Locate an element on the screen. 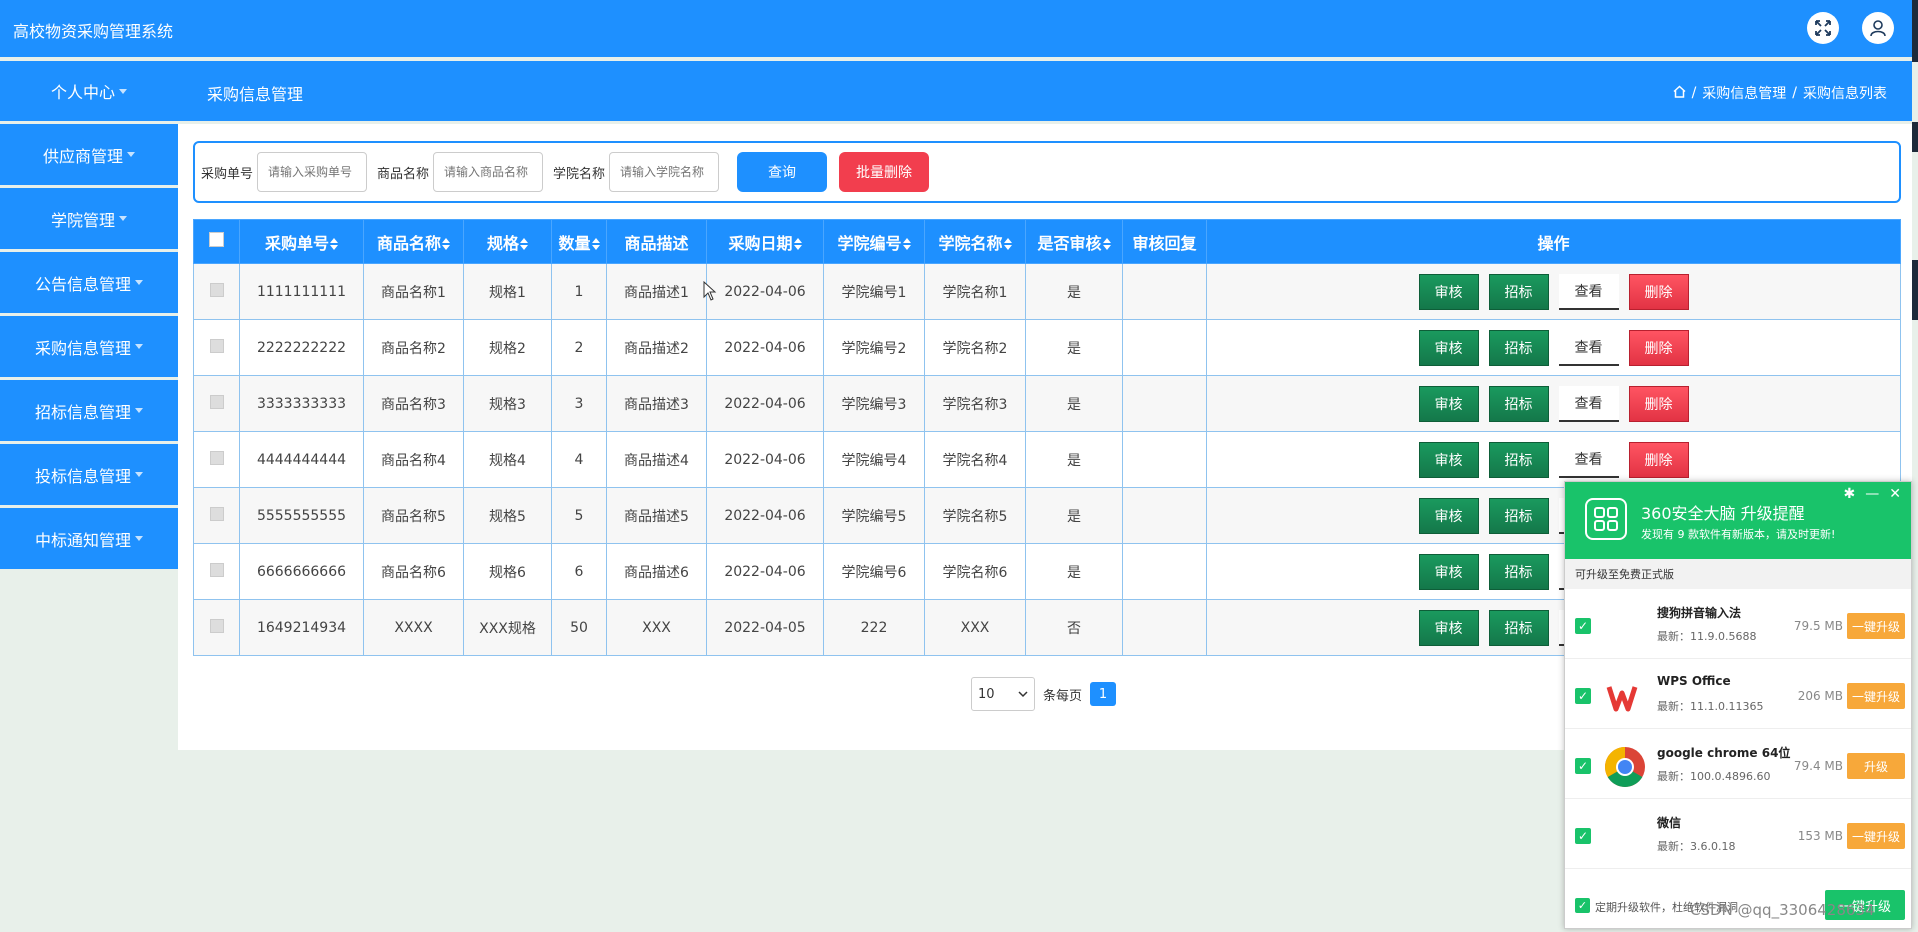 The width and height of the screenshot is (1918, 932). wechat-icon is located at coordinates (1625, 837).